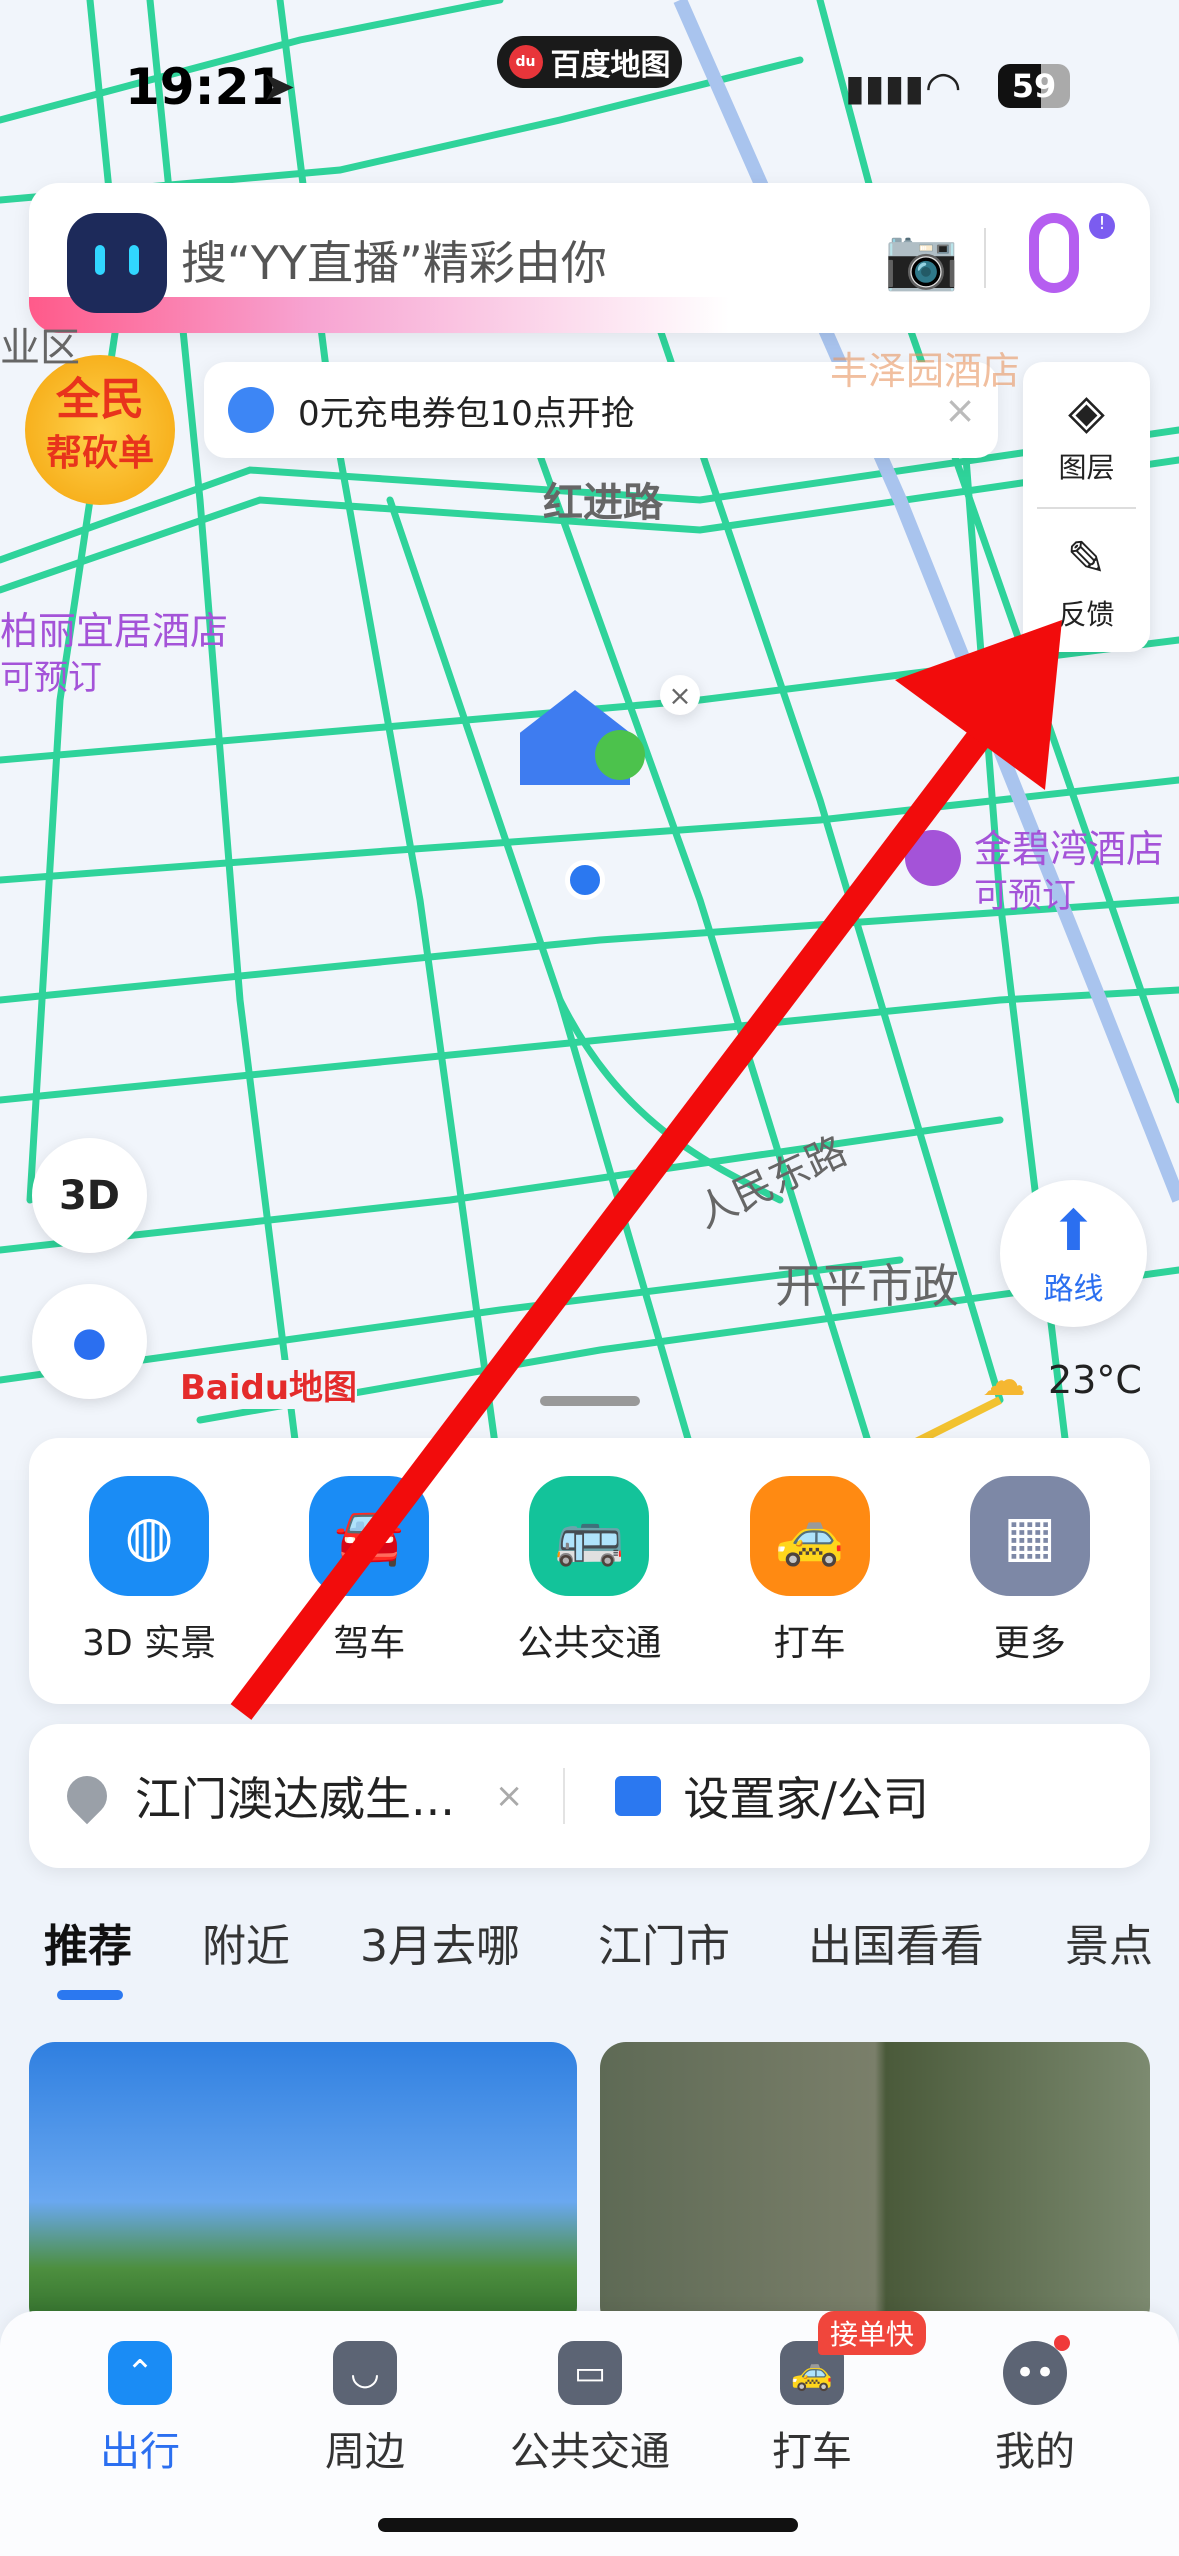 The width and height of the screenshot is (1179, 2556). What do you see at coordinates (394, 260) in the screenshot?
I see `search-input: 搜“YY直播”精彩由你` at bounding box center [394, 260].